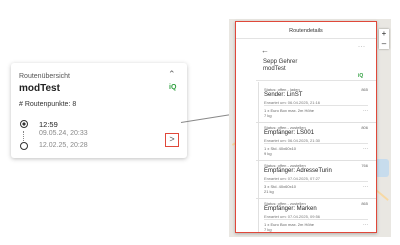 This screenshot has height=245, width=400. What do you see at coordinates (258, 157) in the screenshot?
I see `stops-rail` at bounding box center [258, 157].